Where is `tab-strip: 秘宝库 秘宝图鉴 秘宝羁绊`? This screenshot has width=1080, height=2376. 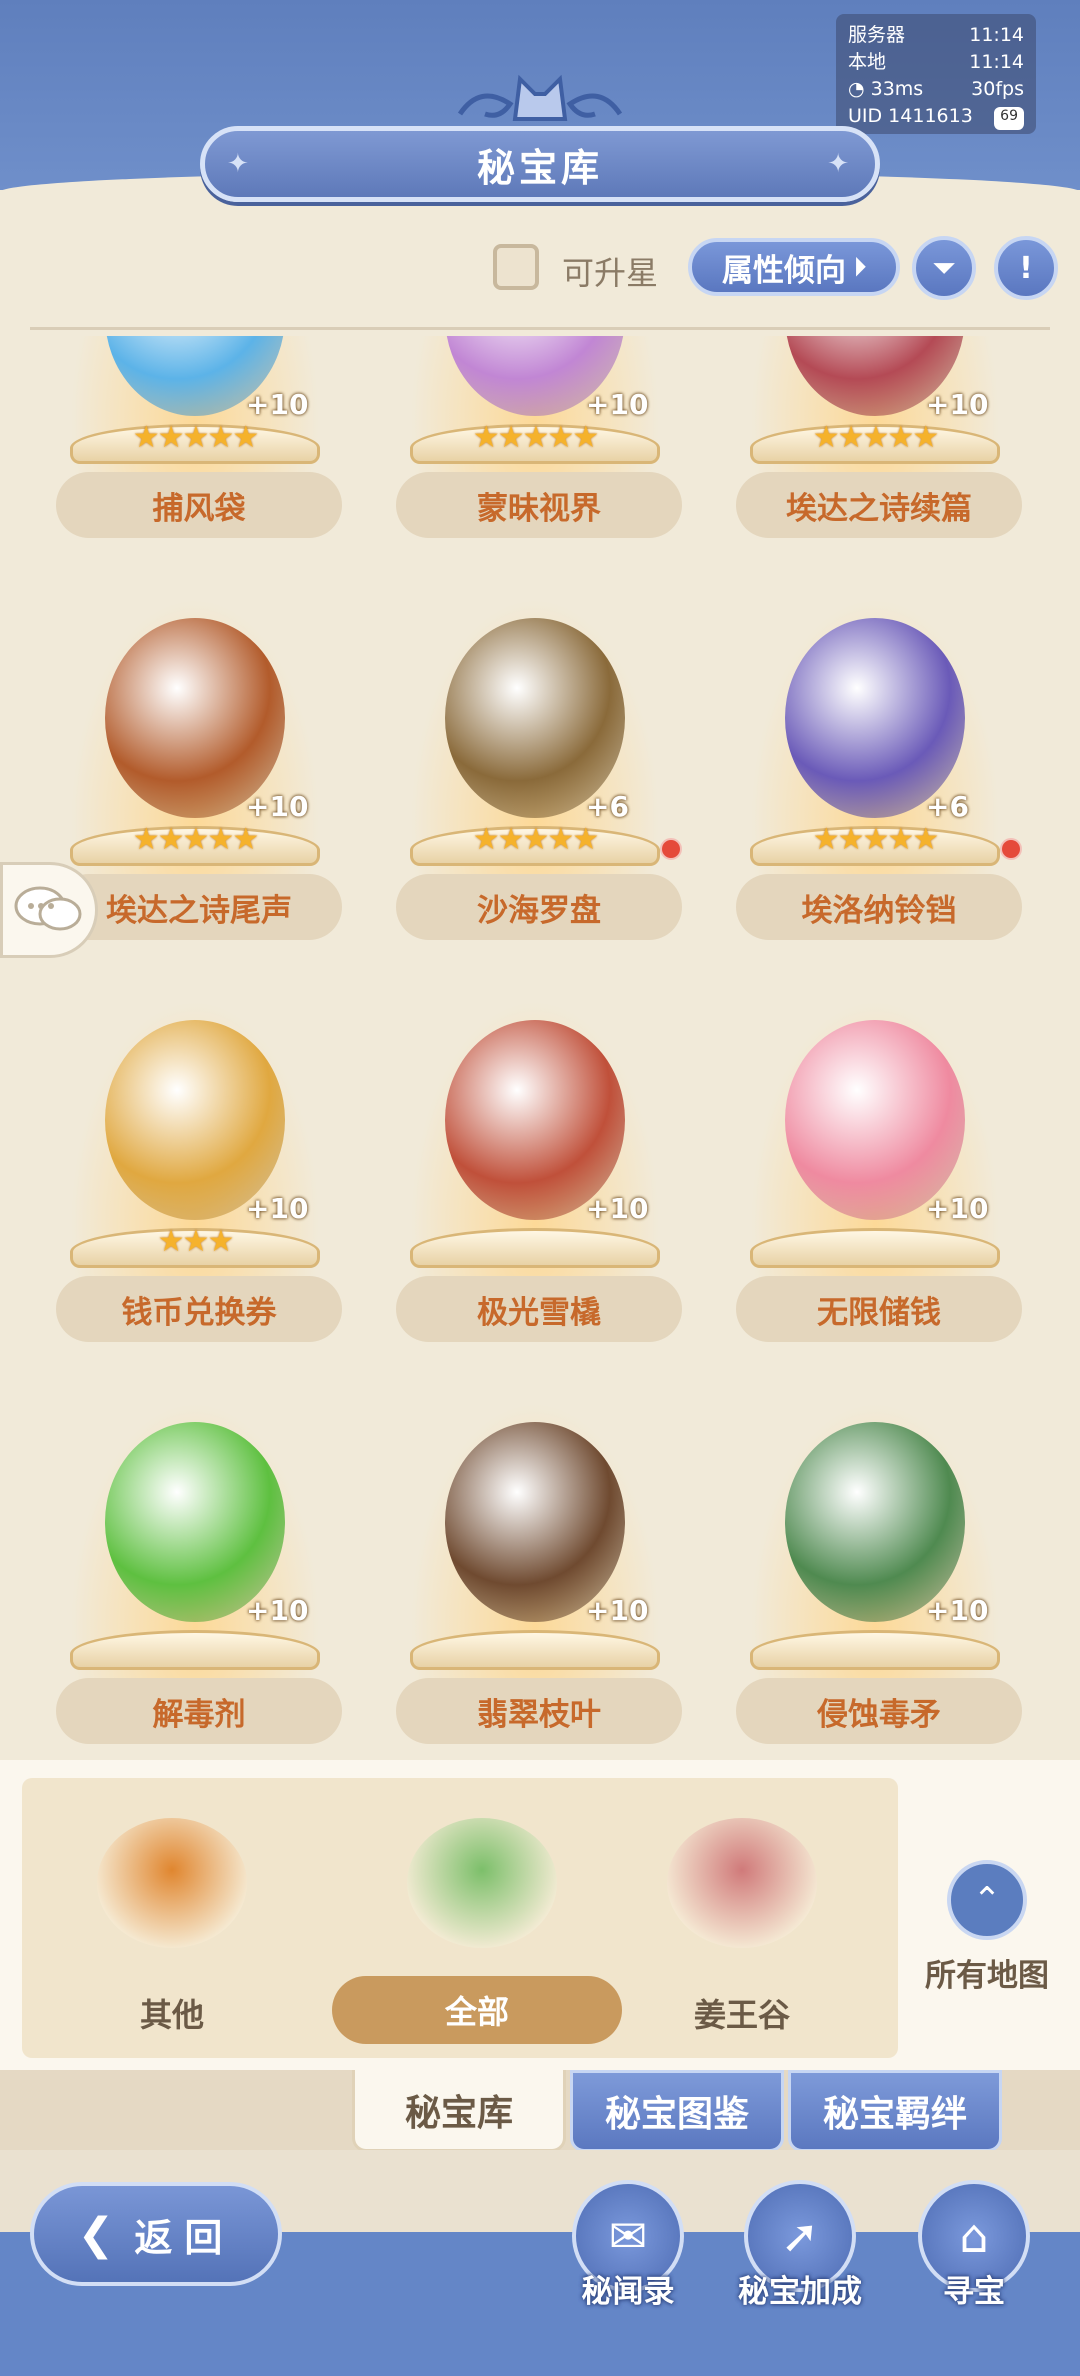
tab-strip: 秘宝库 秘宝图鉴 秘宝羁绊 is located at coordinates (540, 2111).